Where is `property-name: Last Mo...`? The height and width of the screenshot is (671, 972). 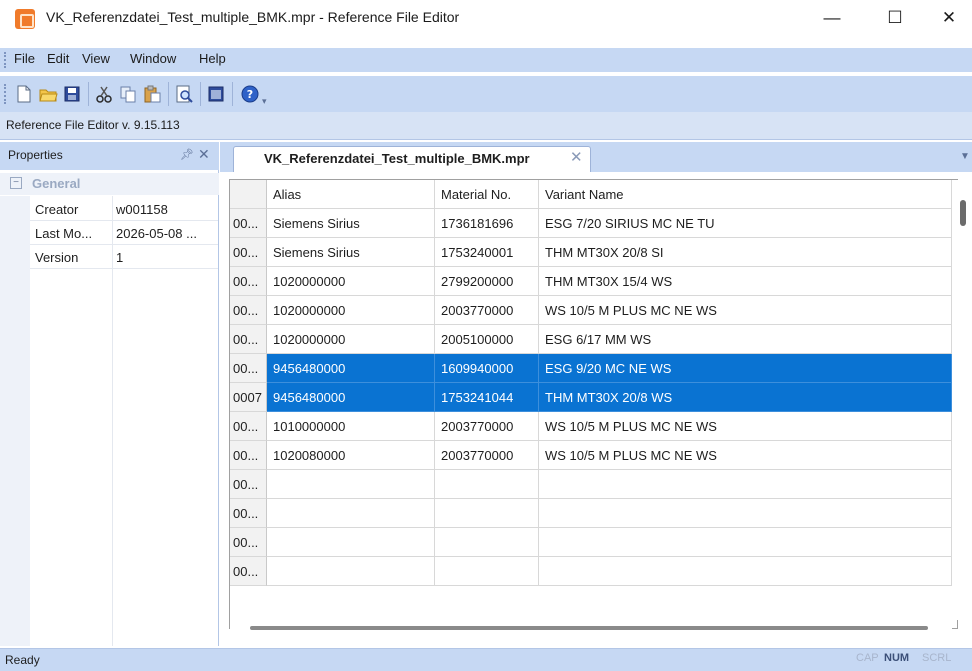 property-name: Last Mo... is located at coordinates (64, 233).